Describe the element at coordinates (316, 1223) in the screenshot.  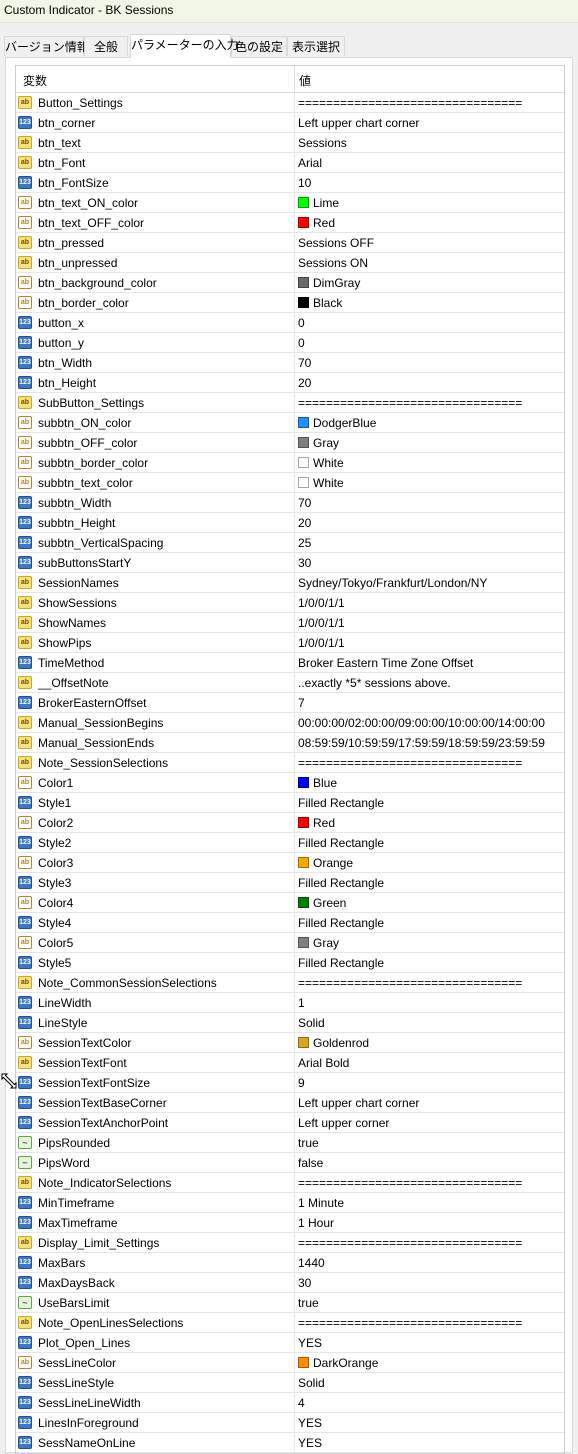
I see `parameter-value: 1 Hour` at that location.